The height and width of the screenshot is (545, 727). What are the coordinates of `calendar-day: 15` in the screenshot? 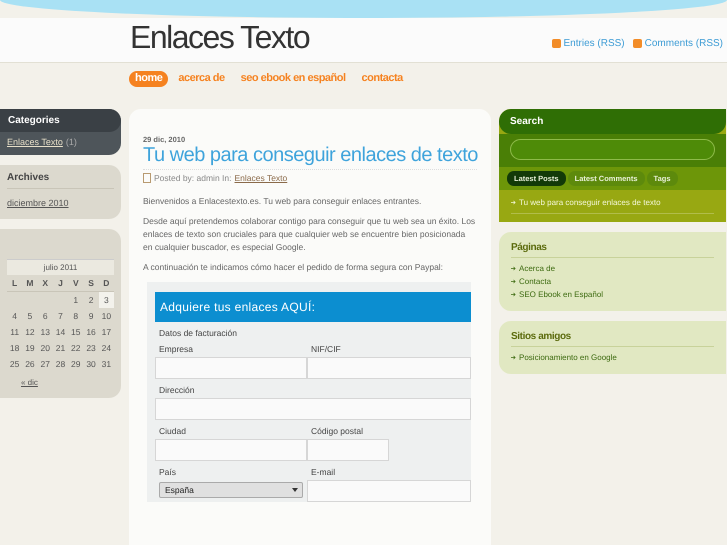 It's located at (76, 332).